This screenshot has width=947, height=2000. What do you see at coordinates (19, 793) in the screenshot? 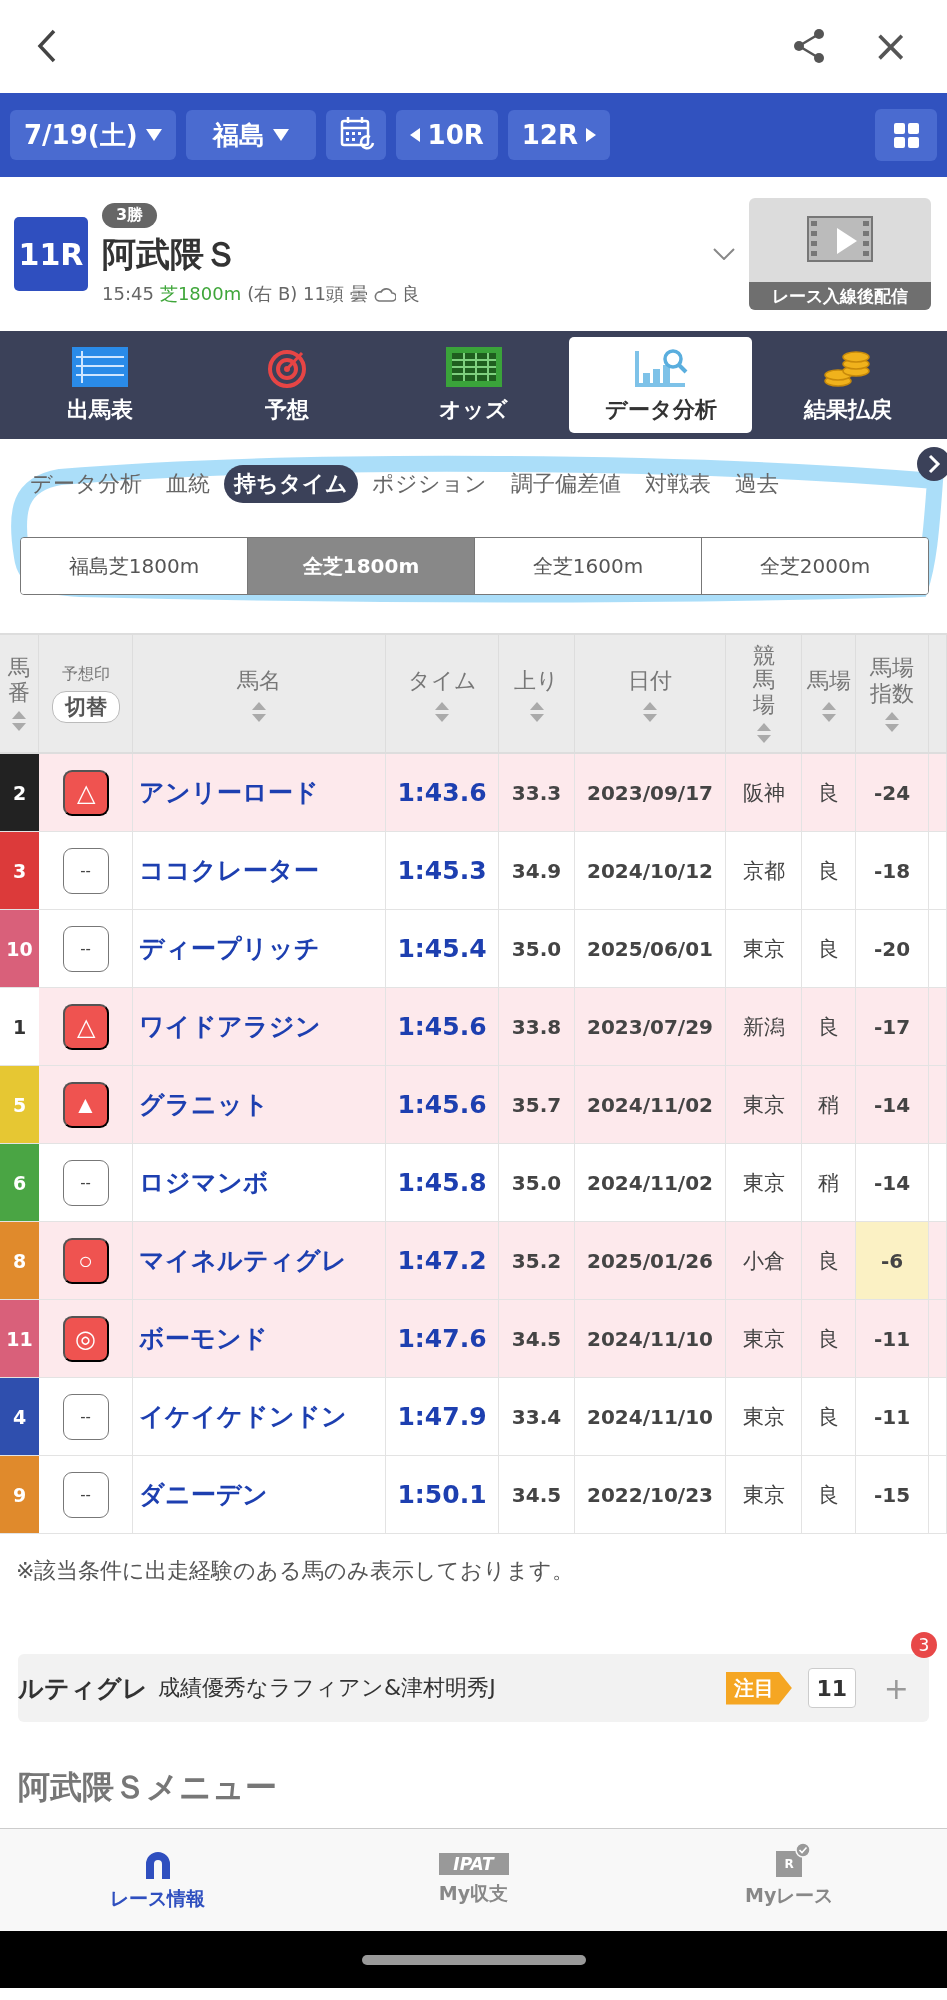
I see `post-number: 2` at bounding box center [19, 793].